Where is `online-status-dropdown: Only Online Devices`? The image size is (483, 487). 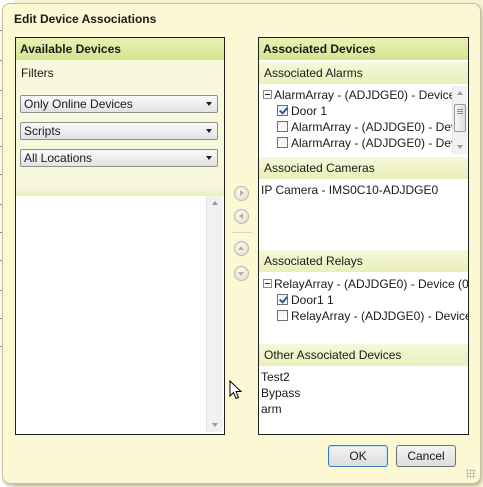 online-status-dropdown: Only Online Devices is located at coordinates (119, 104).